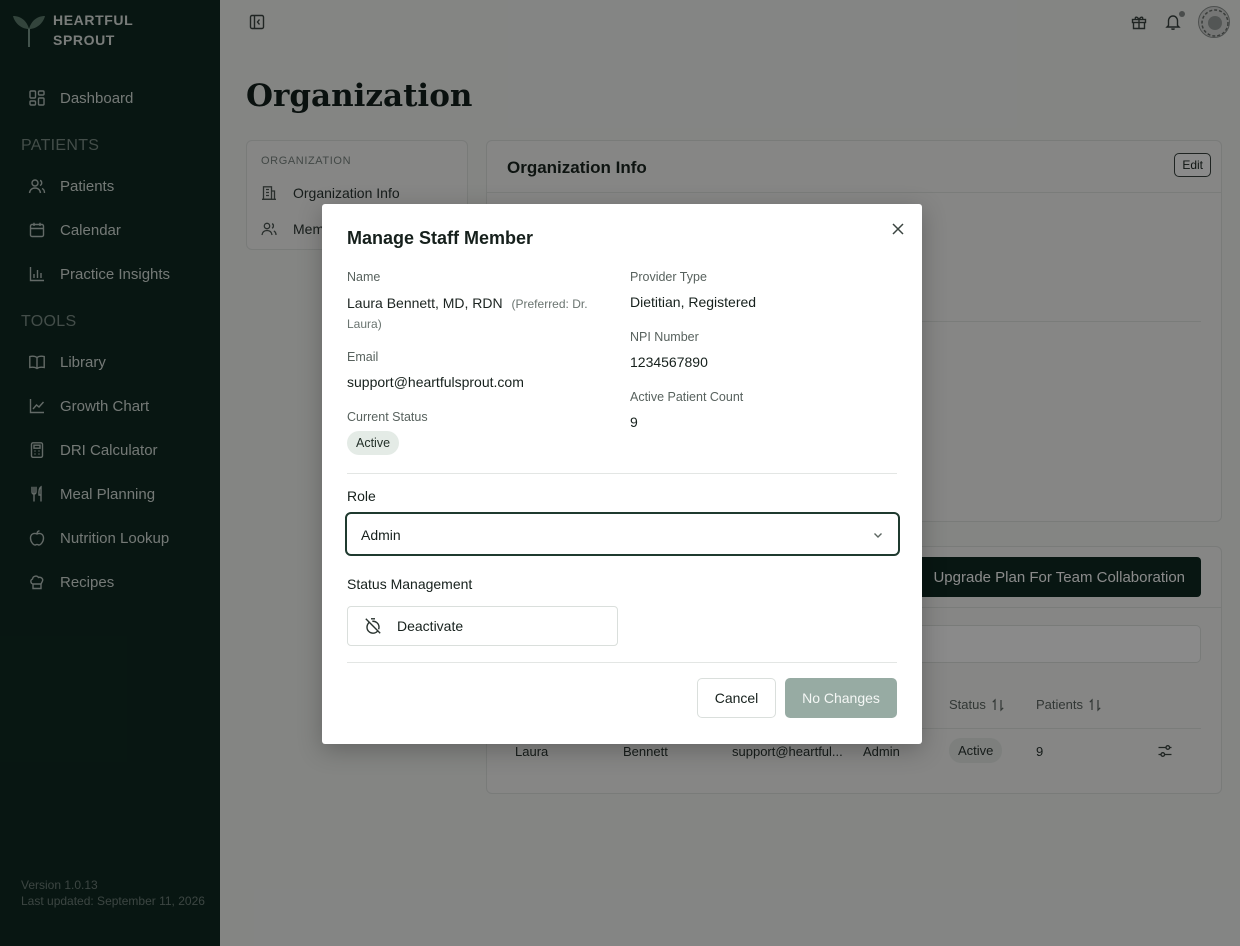  I want to click on status-badge: Active, so click(373, 443).